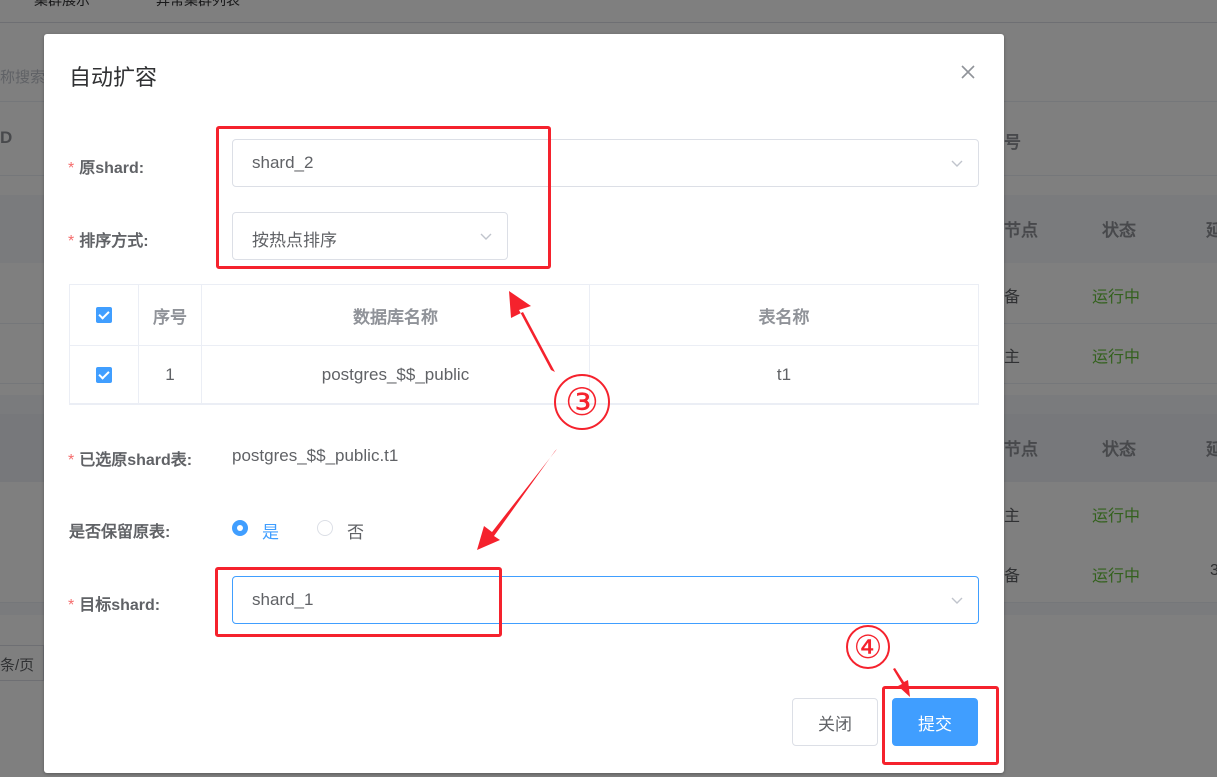 The image size is (1217, 777). I want to click on arrow-down-right-icon, so click(901, 682).